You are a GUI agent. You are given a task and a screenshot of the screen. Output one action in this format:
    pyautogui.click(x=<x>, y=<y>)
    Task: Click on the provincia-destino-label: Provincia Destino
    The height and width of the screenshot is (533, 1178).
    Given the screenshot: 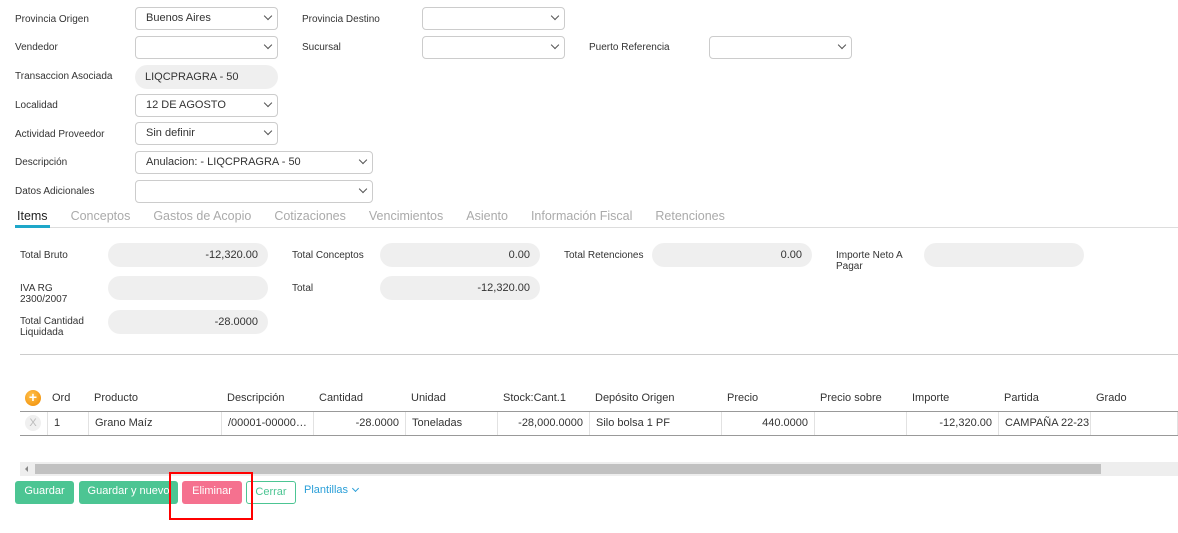 What is the action you would take?
    pyautogui.click(x=341, y=19)
    